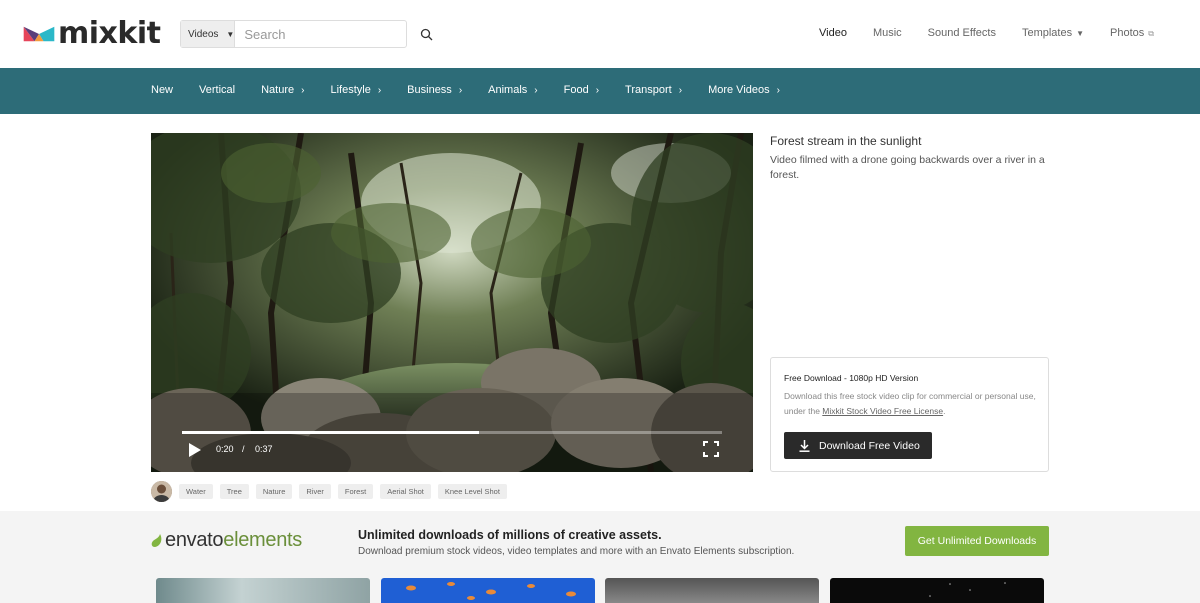  I want to click on category-label: More Videos, so click(739, 90).